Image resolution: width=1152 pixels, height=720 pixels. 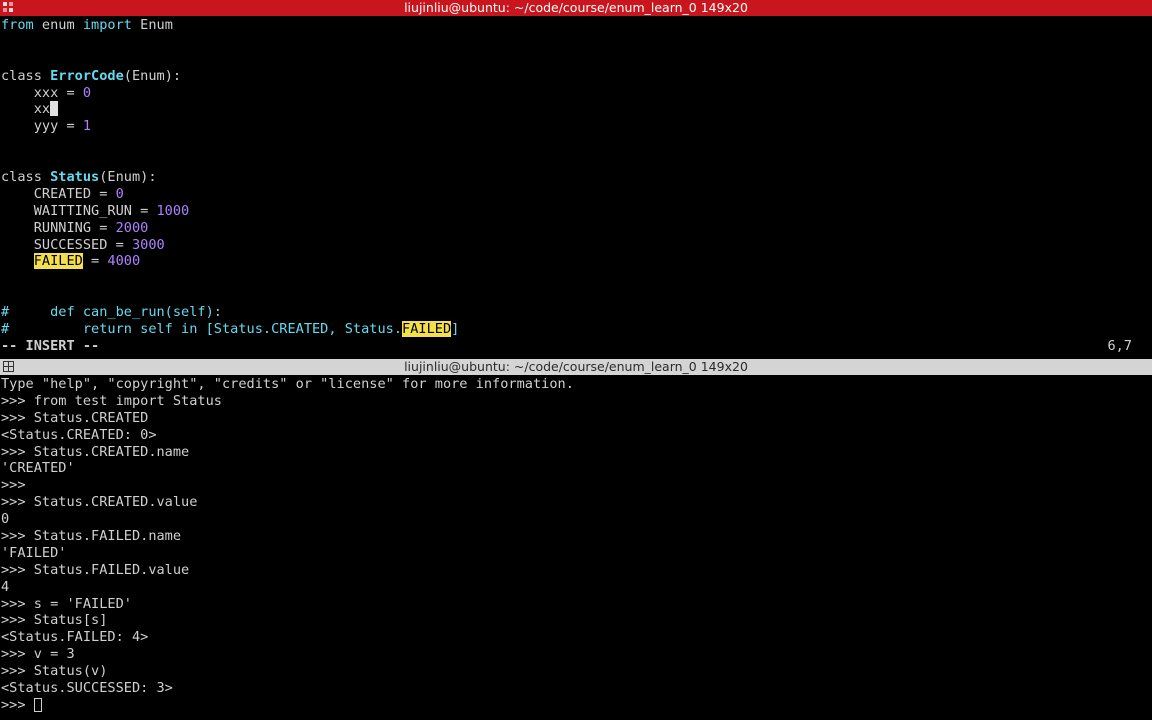 What do you see at coordinates (54, 620) in the screenshot?
I see `console-line: >>> Status[s]` at bounding box center [54, 620].